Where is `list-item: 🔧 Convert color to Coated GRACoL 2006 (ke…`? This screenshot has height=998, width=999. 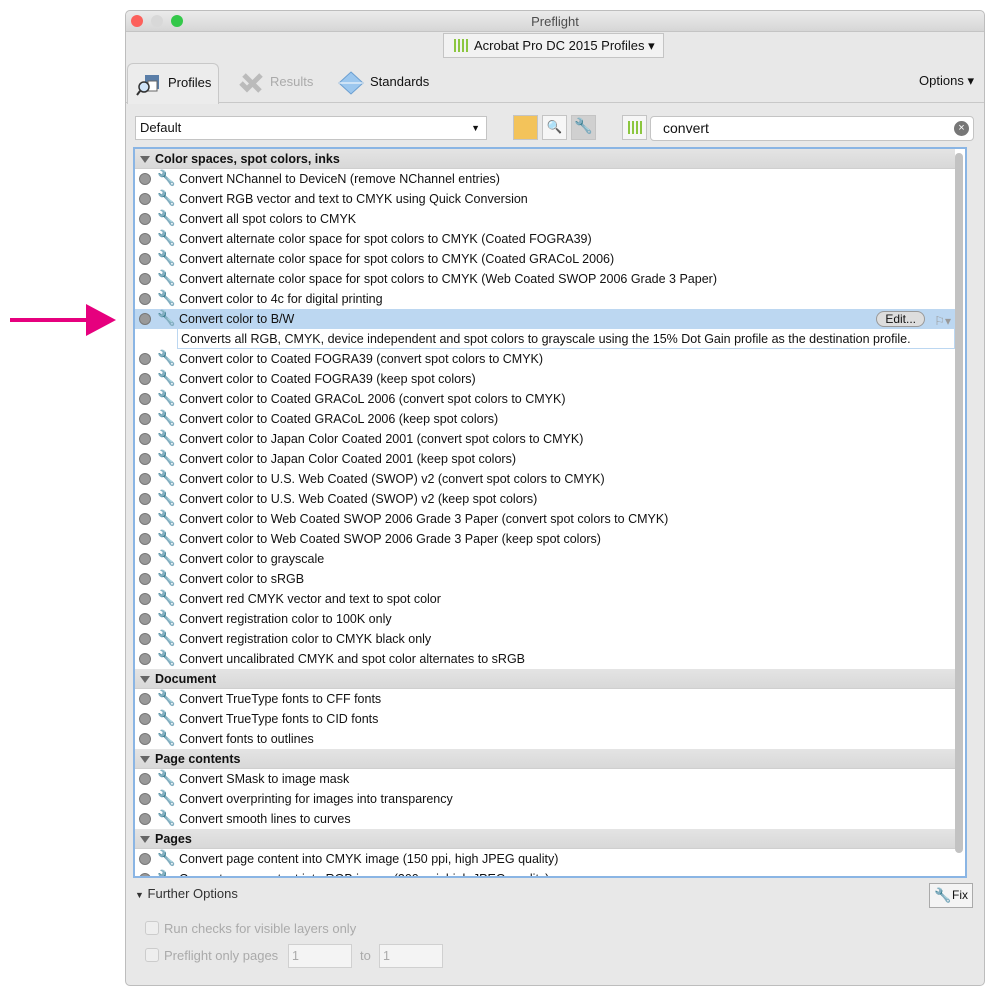 list-item: 🔧 Convert color to Coated GRACoL 2006 (ke… is located at coordinates (545, 419).